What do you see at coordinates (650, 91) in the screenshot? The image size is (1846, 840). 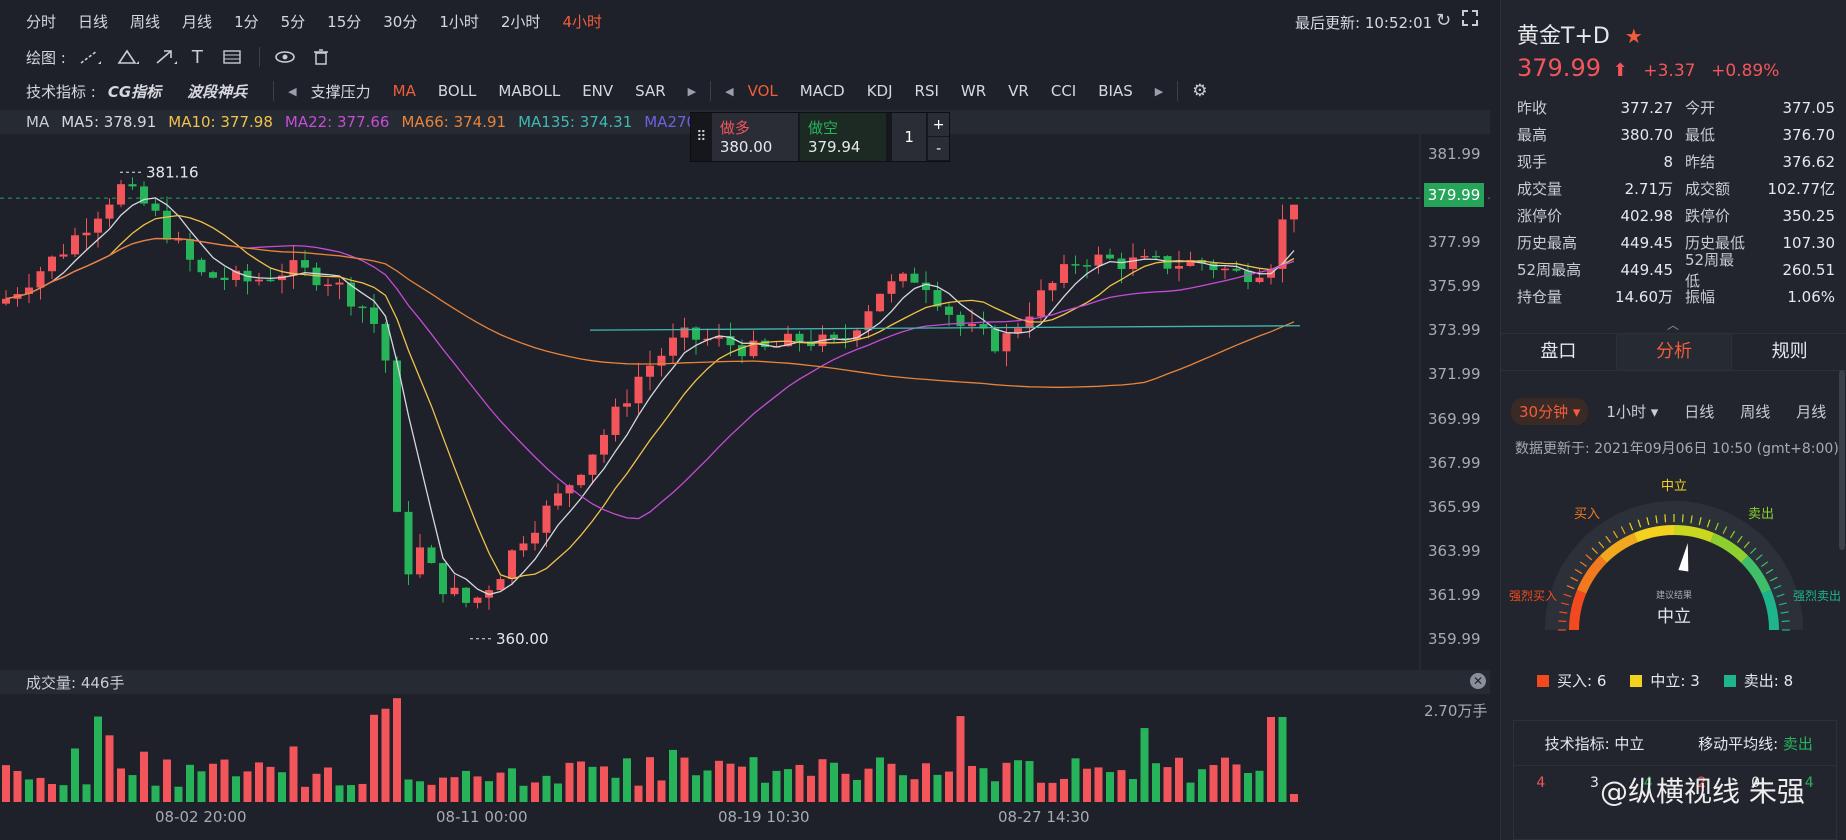 I see `main-indicator: SAR` at bounding box center [650, 91].